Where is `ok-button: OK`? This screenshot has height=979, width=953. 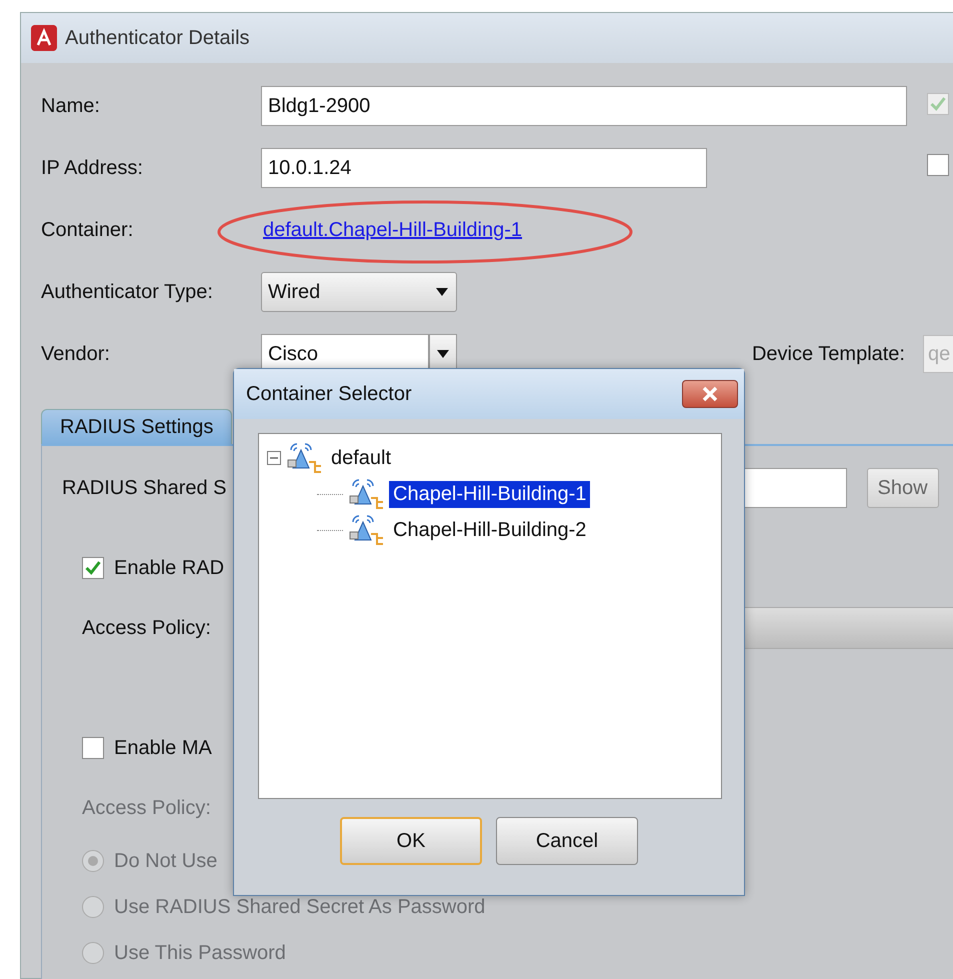
ok-button: OK is located at coordinates (411, 841).